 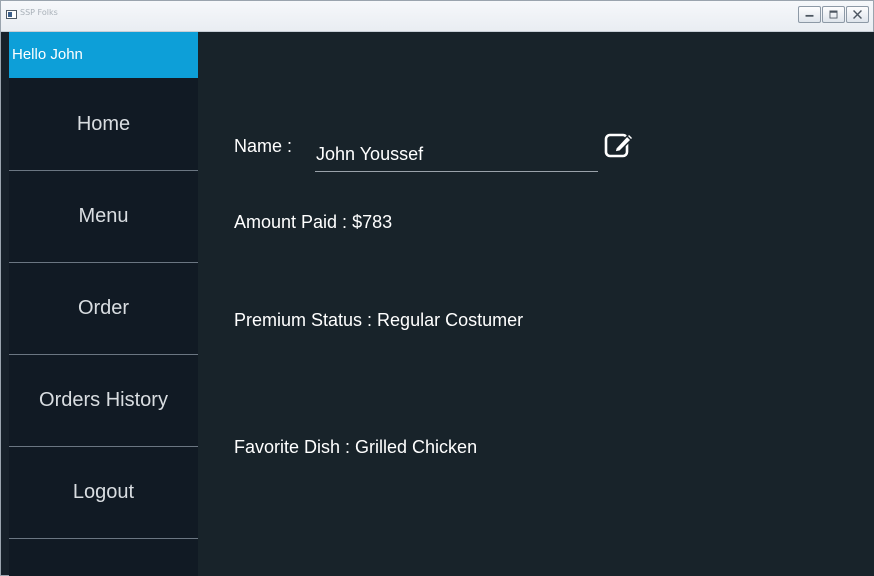 I want to click on sidebar-item-label: Orders History, so click(x=103, y=400).